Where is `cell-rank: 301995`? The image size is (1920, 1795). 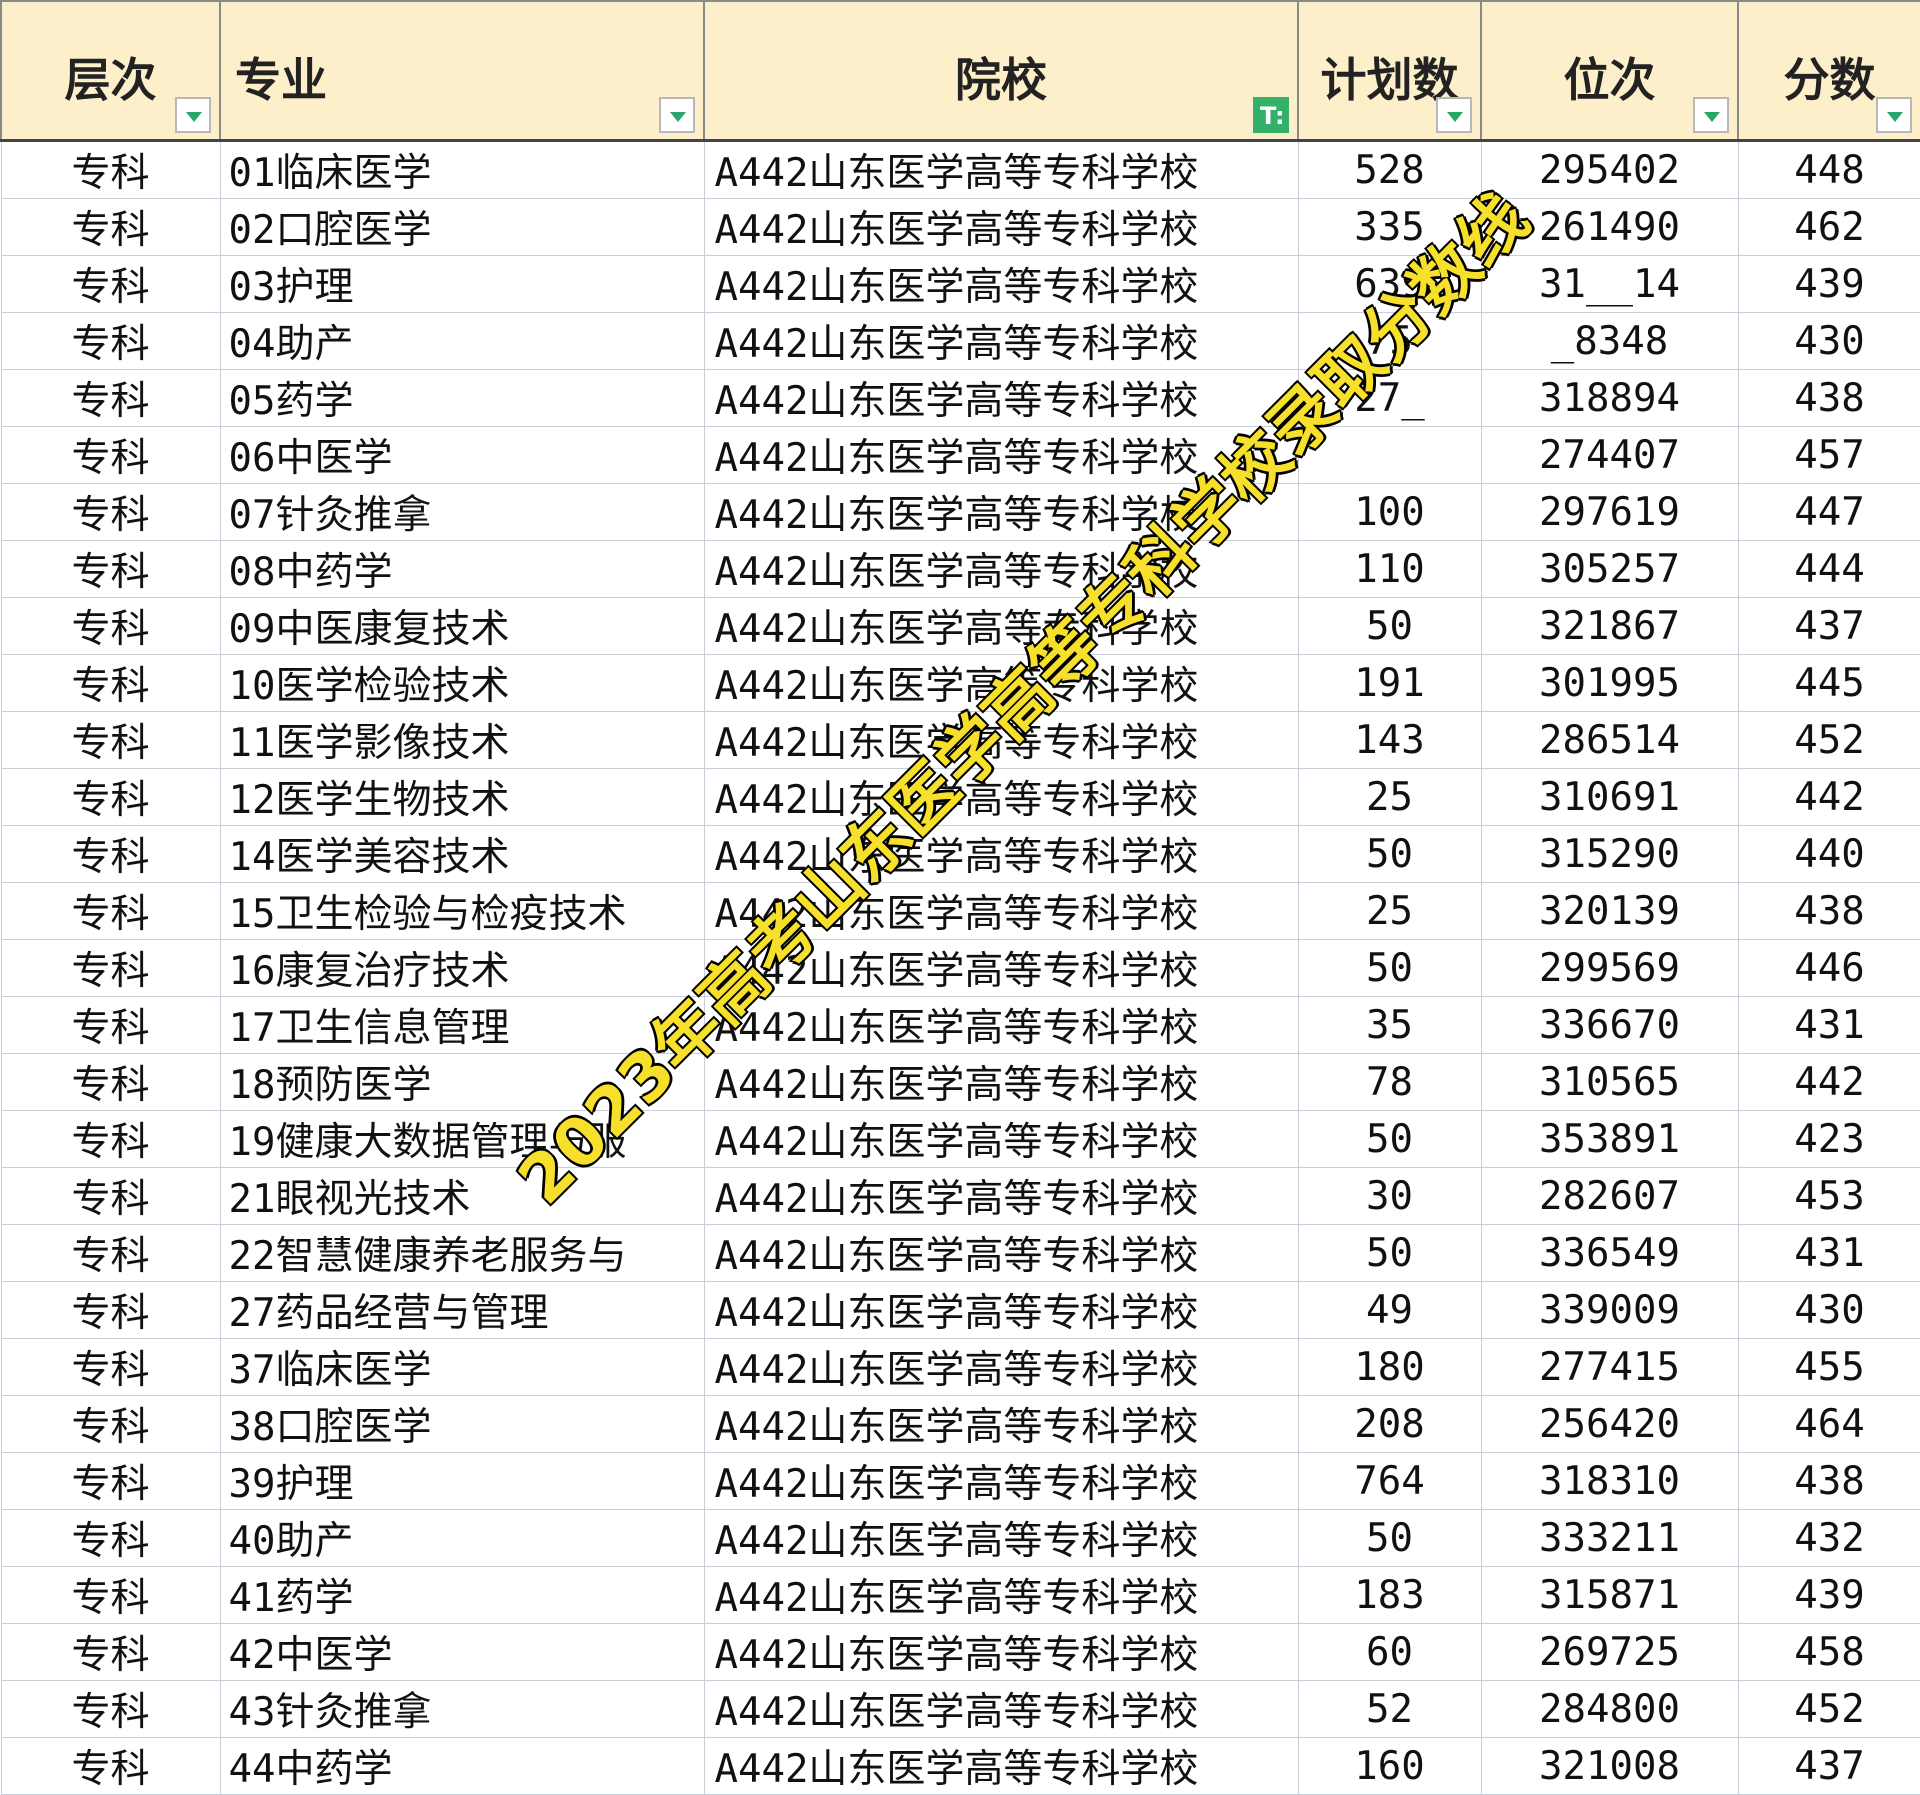 cell-rank: 301995 is located at coordinates (1609, 683).